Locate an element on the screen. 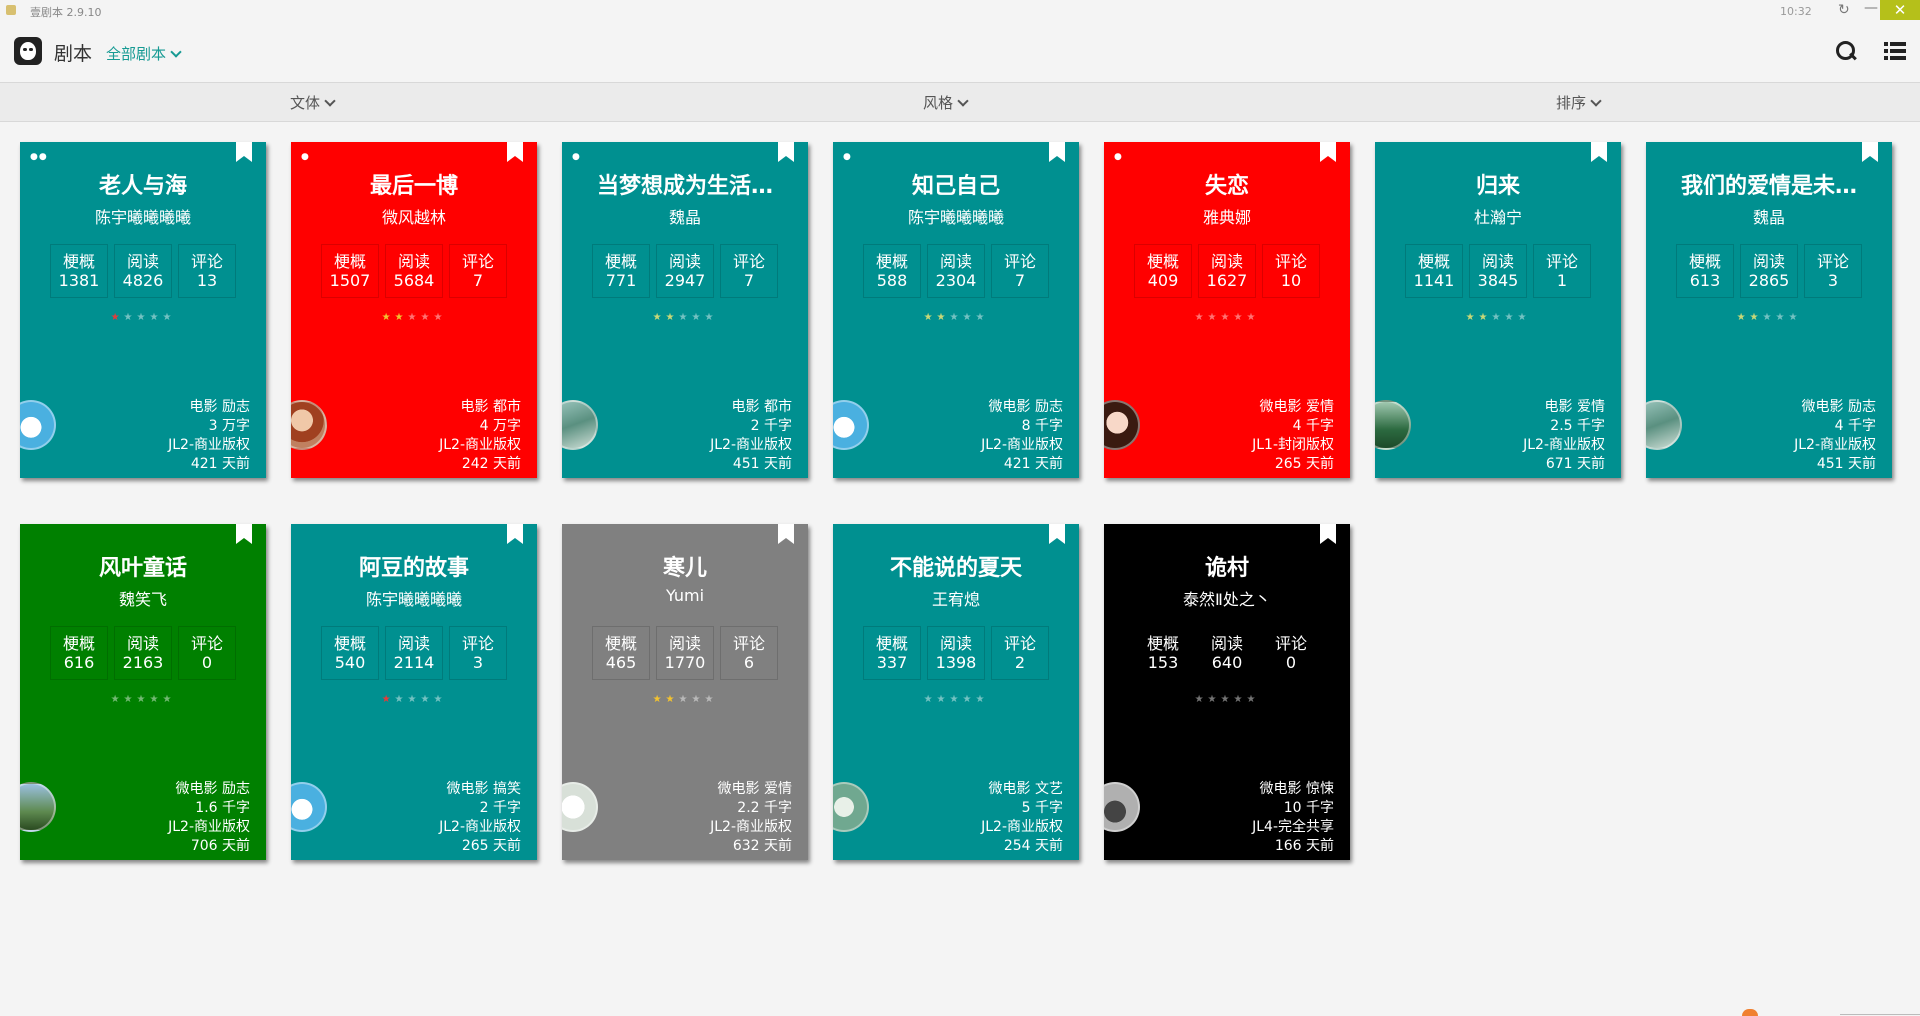 The width and height of the screenshot is (1920, 1016). minimize-button: — is located at coordinates (1871, 8).